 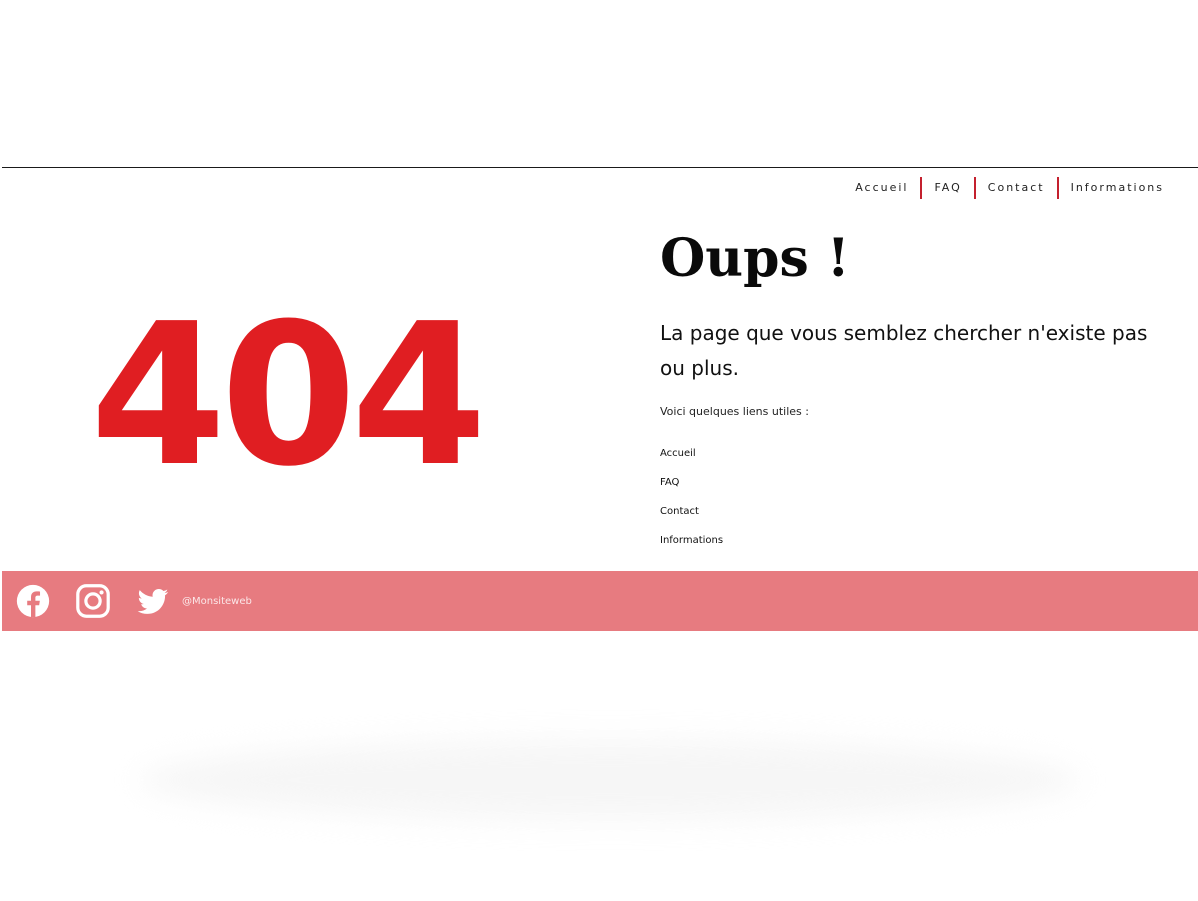 What do you see at coordinates (600, 167) in the screenshot?
I see `header-divider` at bounding box center [600, 167].